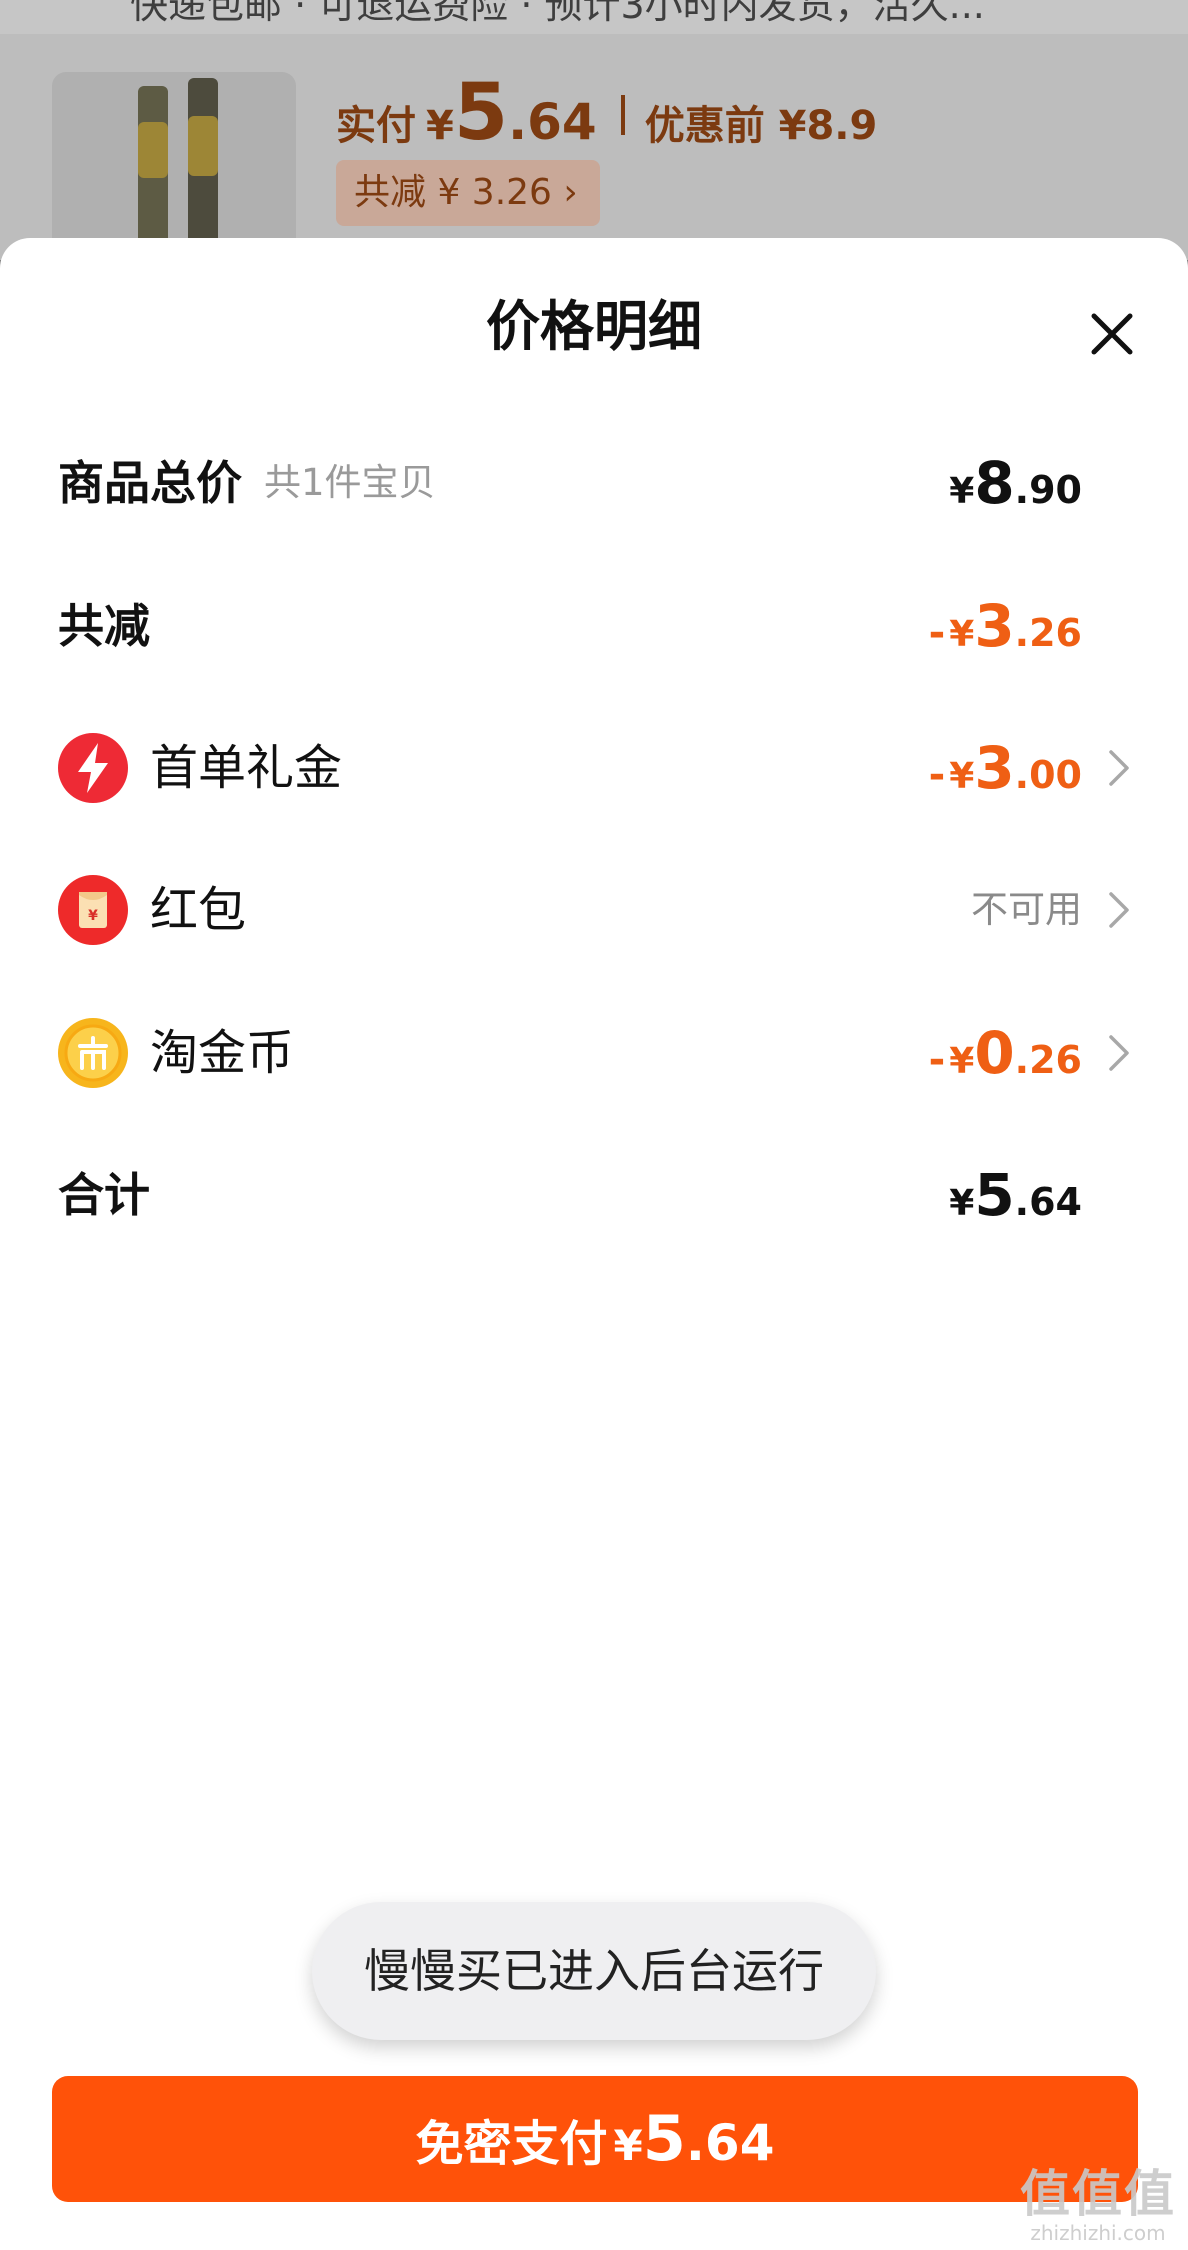 This screenshot has height=2250, width=1188. What do you see at coordinates (594, 326) in the screenshot?
I see `sheet-title: 价格明细` at bounding box center [594, 326].